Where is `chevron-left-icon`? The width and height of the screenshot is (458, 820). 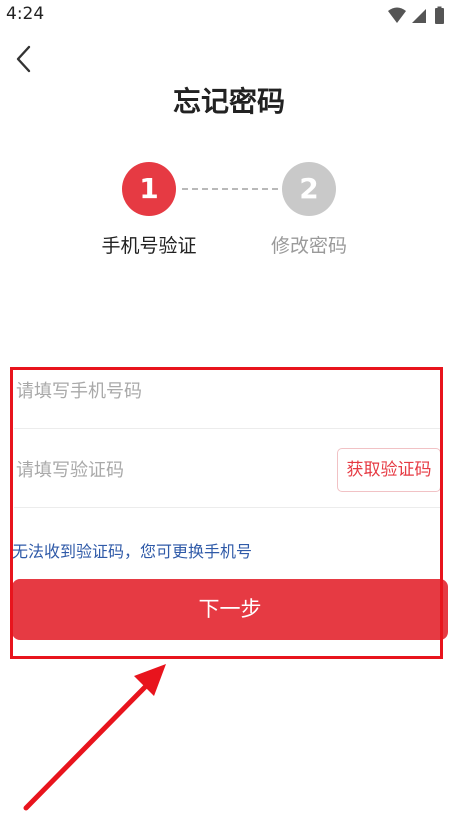
chevron-left-icon is located at coordinates (23, 59).